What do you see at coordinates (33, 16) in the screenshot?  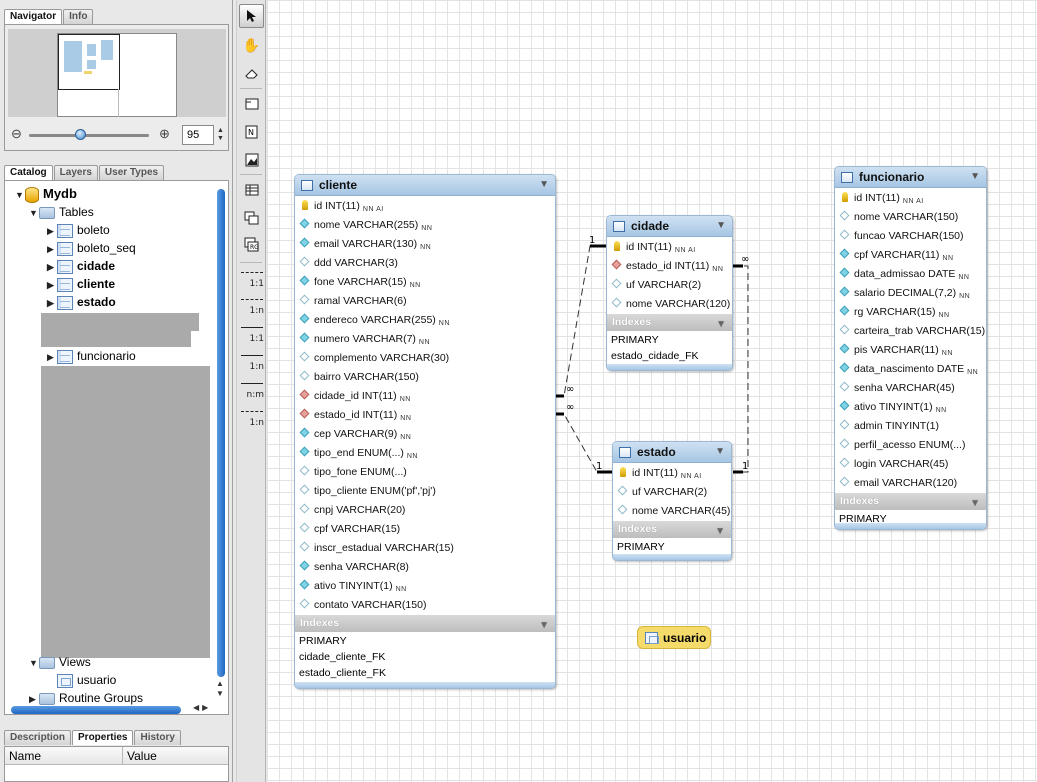 I see `tab-navigator: Navigator` at bounding box center [33, 16].